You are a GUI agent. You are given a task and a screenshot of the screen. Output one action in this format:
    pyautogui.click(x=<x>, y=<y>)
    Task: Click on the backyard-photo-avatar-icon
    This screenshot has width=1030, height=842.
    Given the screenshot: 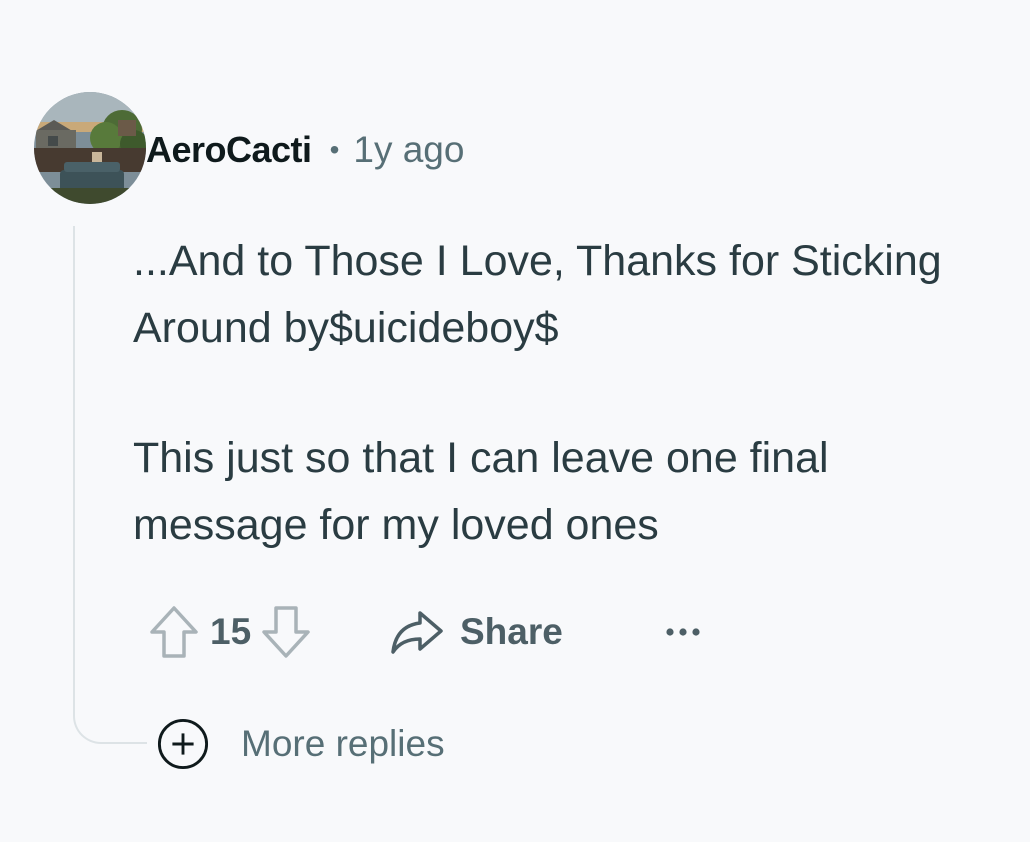 What is the action you would take?
    pyautogui.click(x=90, y=148)
    